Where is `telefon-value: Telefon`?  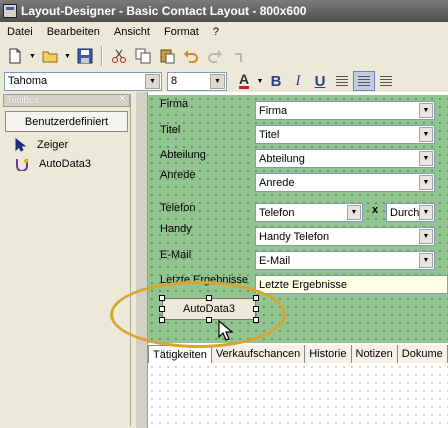
telefon-value: Telefon is located at coordinates (277, 212).